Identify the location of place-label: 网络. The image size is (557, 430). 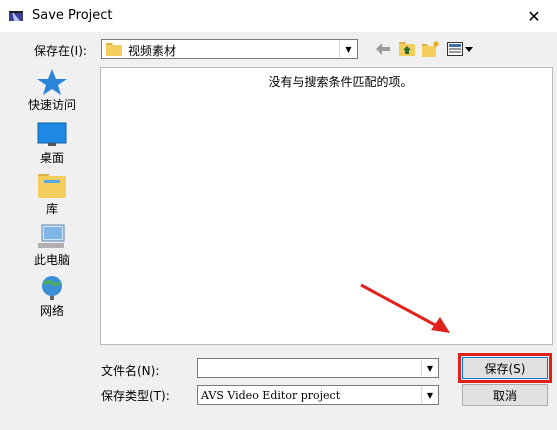
(51, 311).